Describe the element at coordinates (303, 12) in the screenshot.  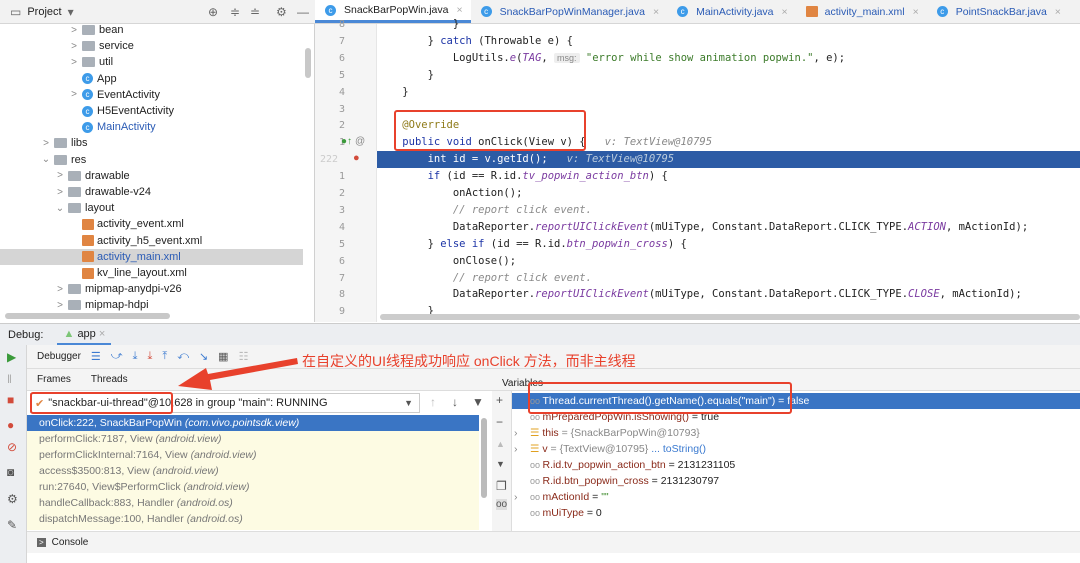
I see `minimize-icon: —` at that location.